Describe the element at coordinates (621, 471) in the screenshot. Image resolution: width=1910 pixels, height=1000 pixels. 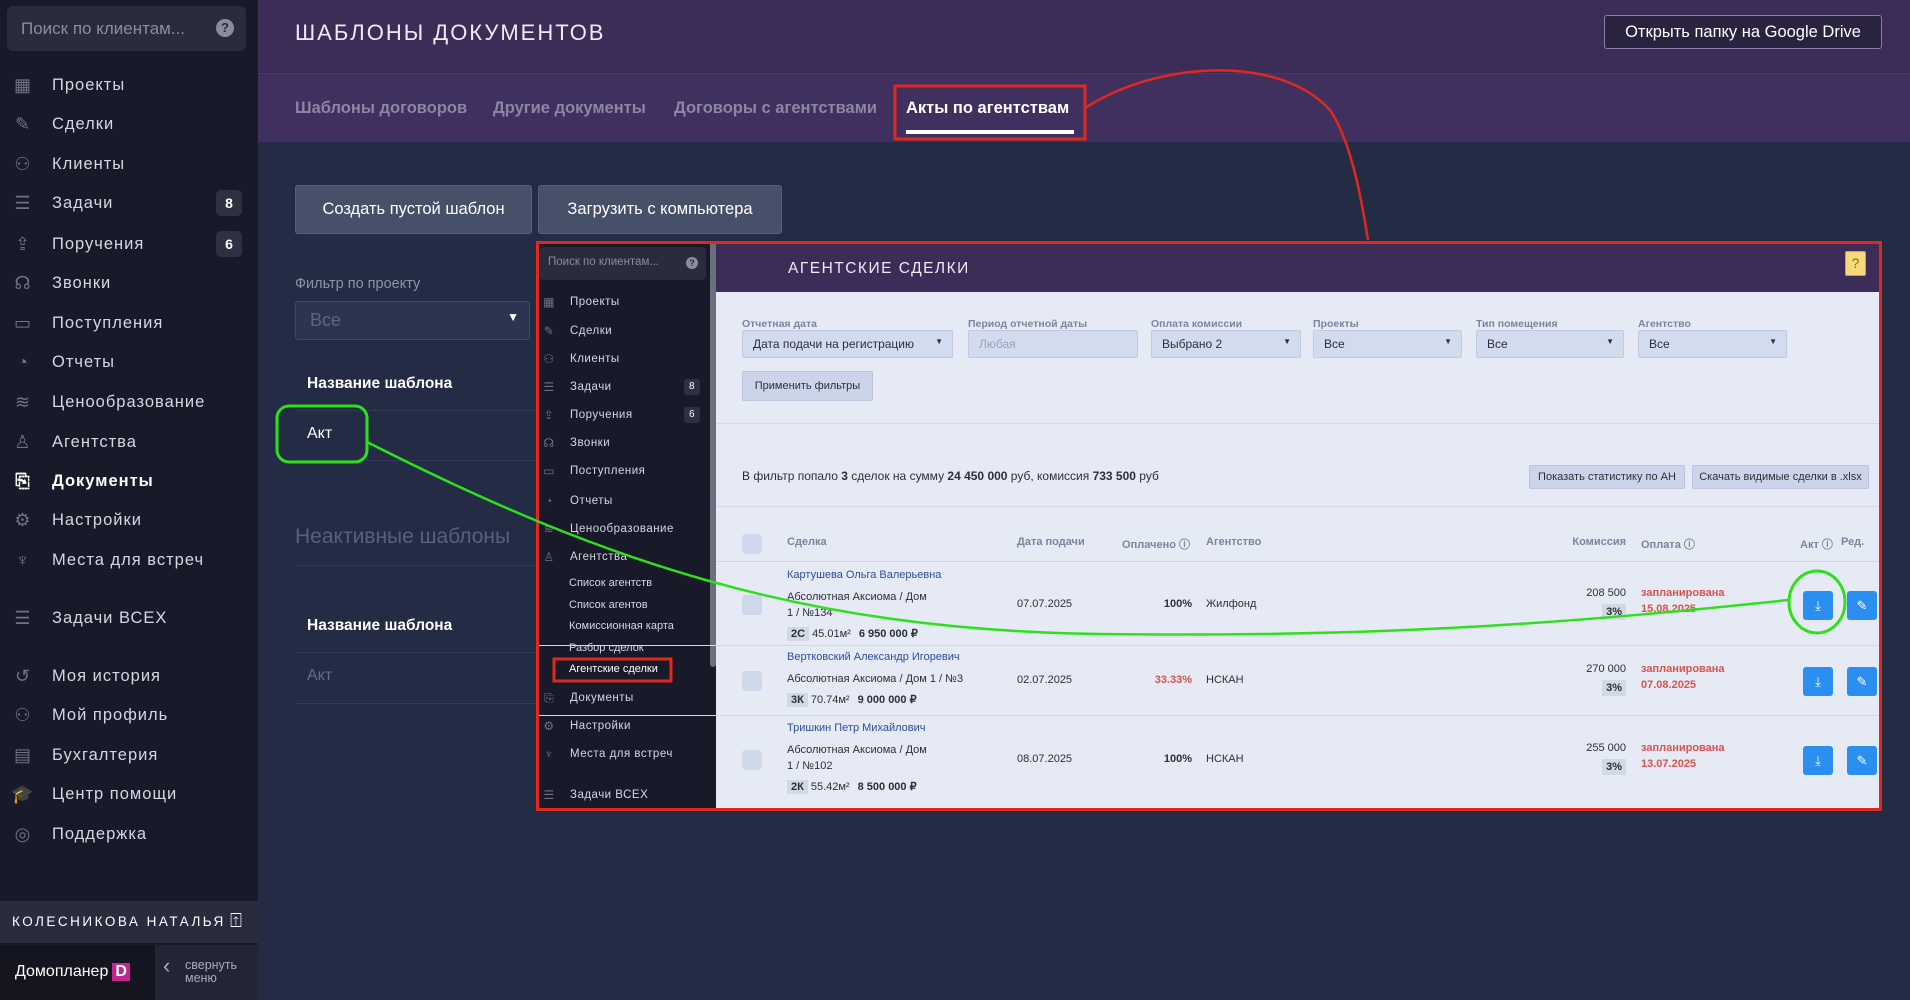
I see `inner-nav-item: ▭ Поступления` at that location.